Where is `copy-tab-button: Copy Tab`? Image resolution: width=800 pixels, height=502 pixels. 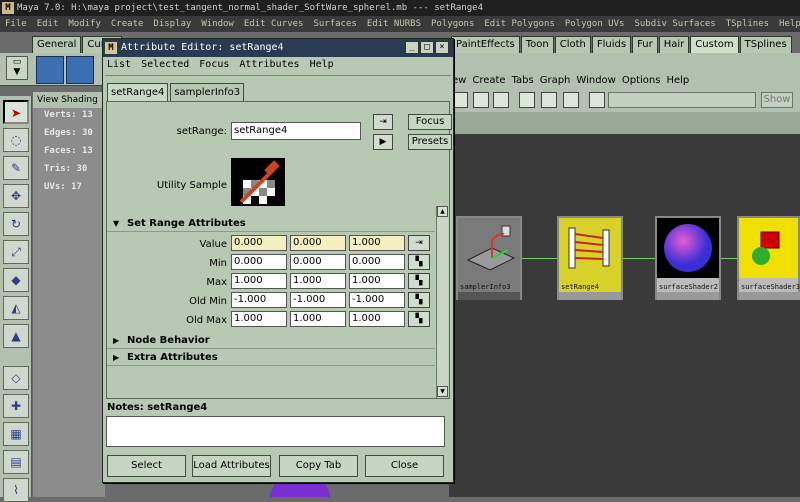
copy-tab-button: Copy Tab is located at coordinates (318, 466).